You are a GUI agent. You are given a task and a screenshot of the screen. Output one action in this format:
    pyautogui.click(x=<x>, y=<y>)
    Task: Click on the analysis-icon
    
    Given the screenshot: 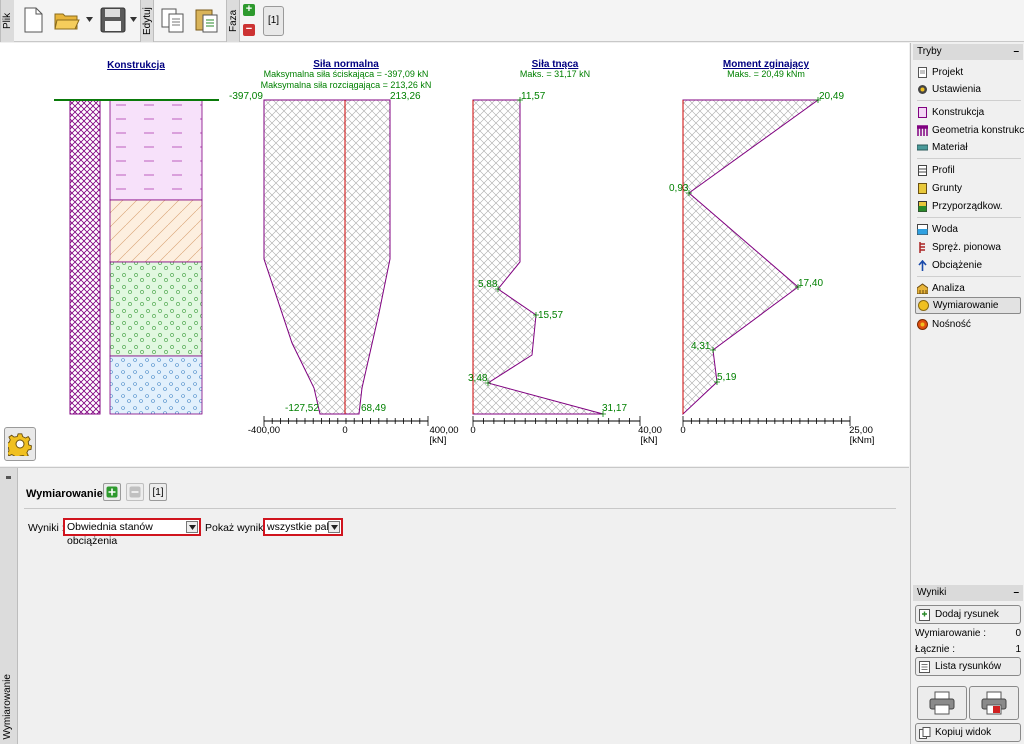 What is the action you would take?
    pyautogui.click(x=922, y=288)
    